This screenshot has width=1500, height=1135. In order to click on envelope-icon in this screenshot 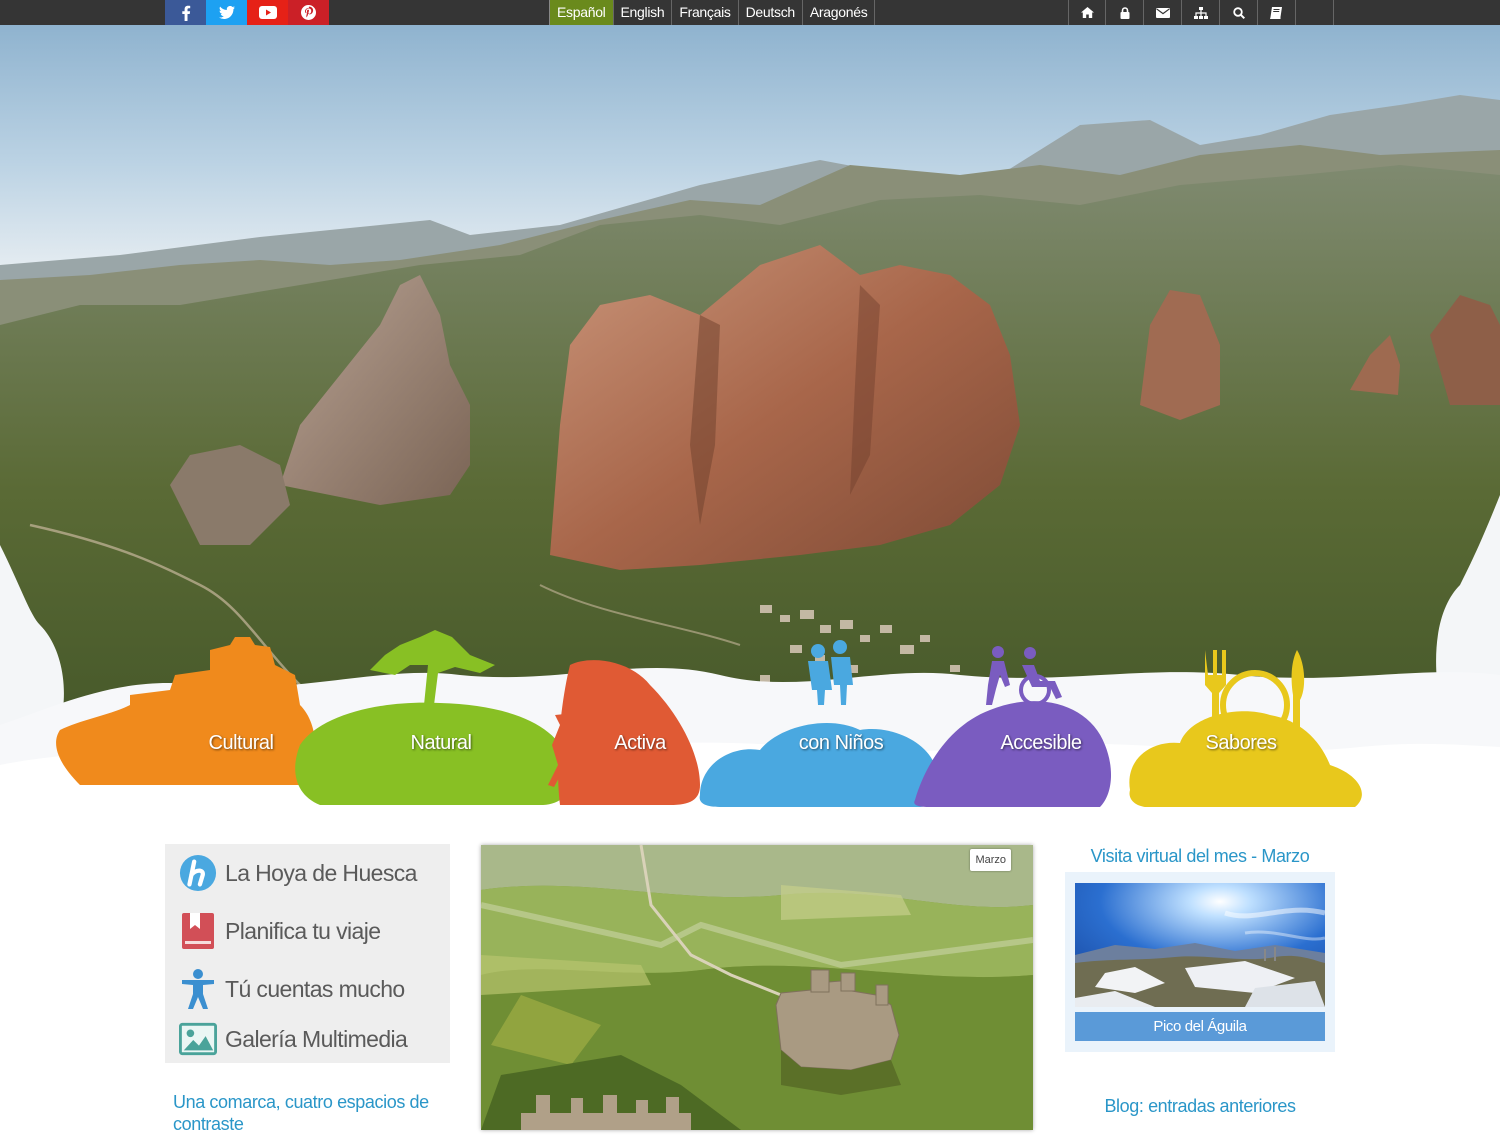, I will do `click(1162, 12)`.